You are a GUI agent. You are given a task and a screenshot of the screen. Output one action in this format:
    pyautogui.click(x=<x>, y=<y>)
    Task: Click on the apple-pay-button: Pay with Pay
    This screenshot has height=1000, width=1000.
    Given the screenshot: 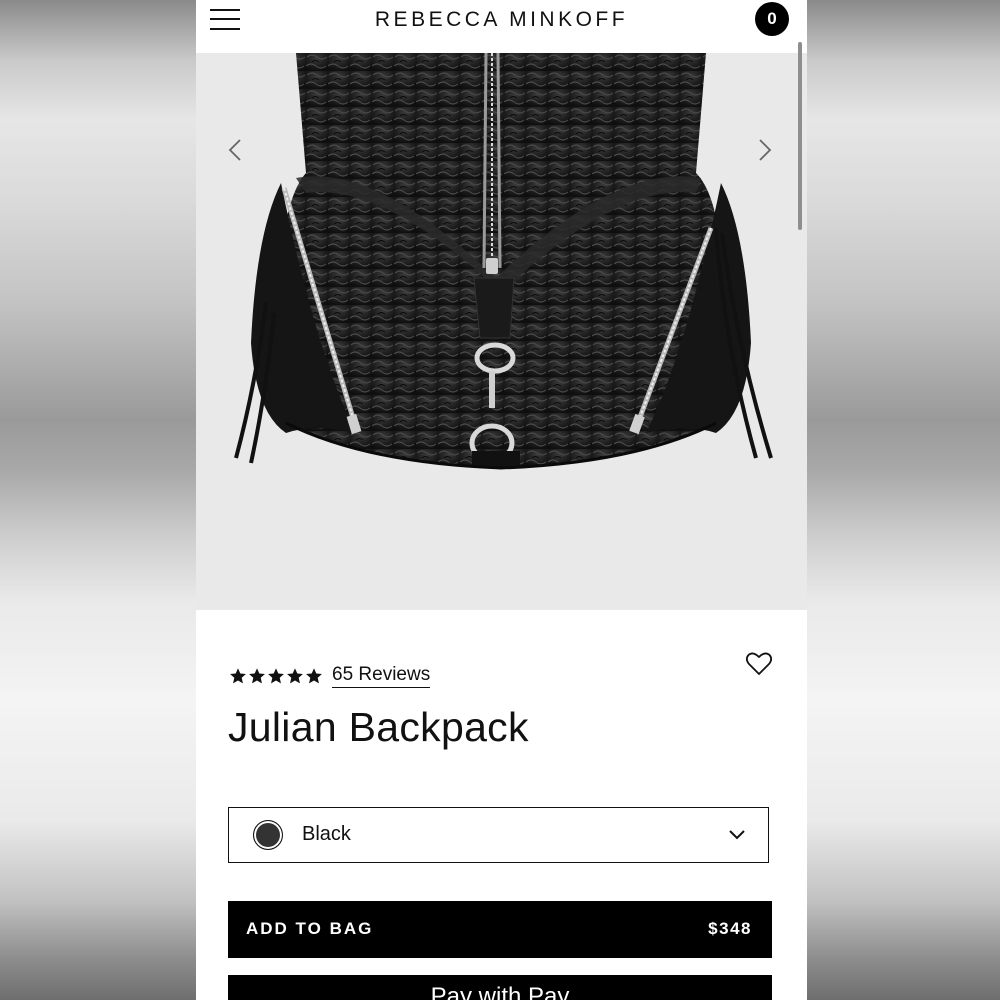 What is the action you would take?
    pyautogui.click(x=500, y=987)
    